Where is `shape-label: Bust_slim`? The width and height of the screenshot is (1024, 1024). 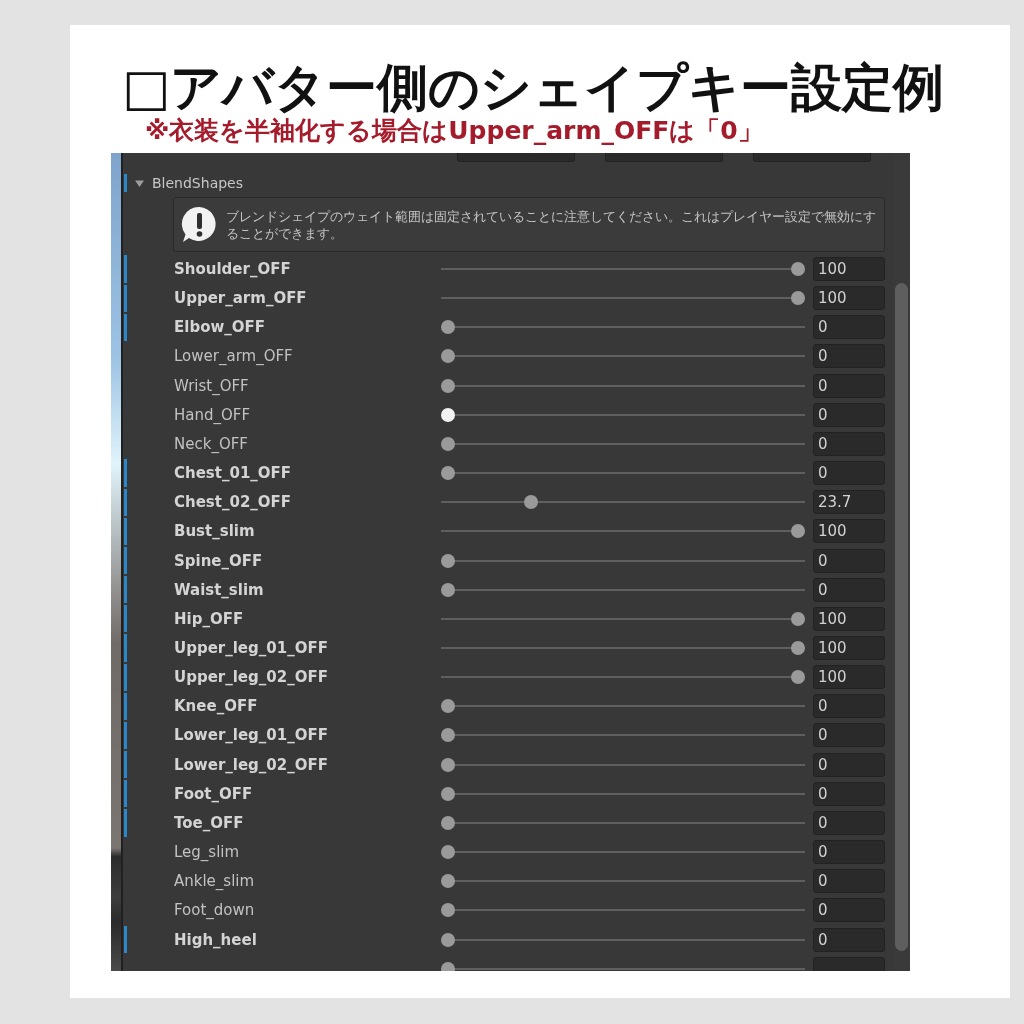
shape-label: Bust_slim is located at coordinates (214, 531).